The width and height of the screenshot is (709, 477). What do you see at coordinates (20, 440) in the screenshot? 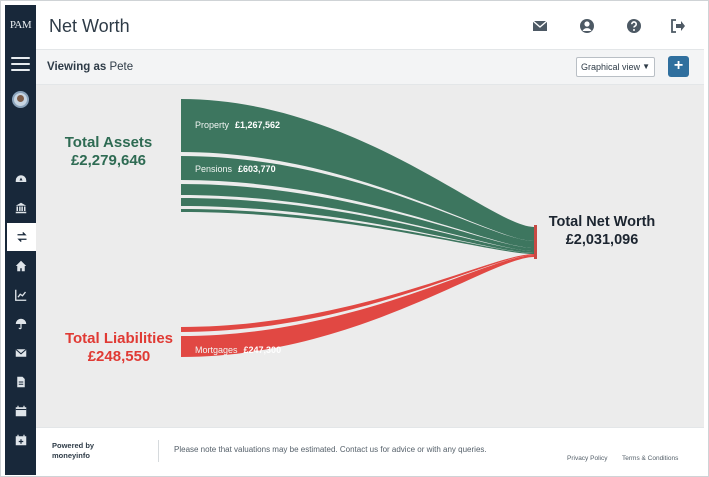
I see `calendar-plus-icon` at bounding box center [20, 440].